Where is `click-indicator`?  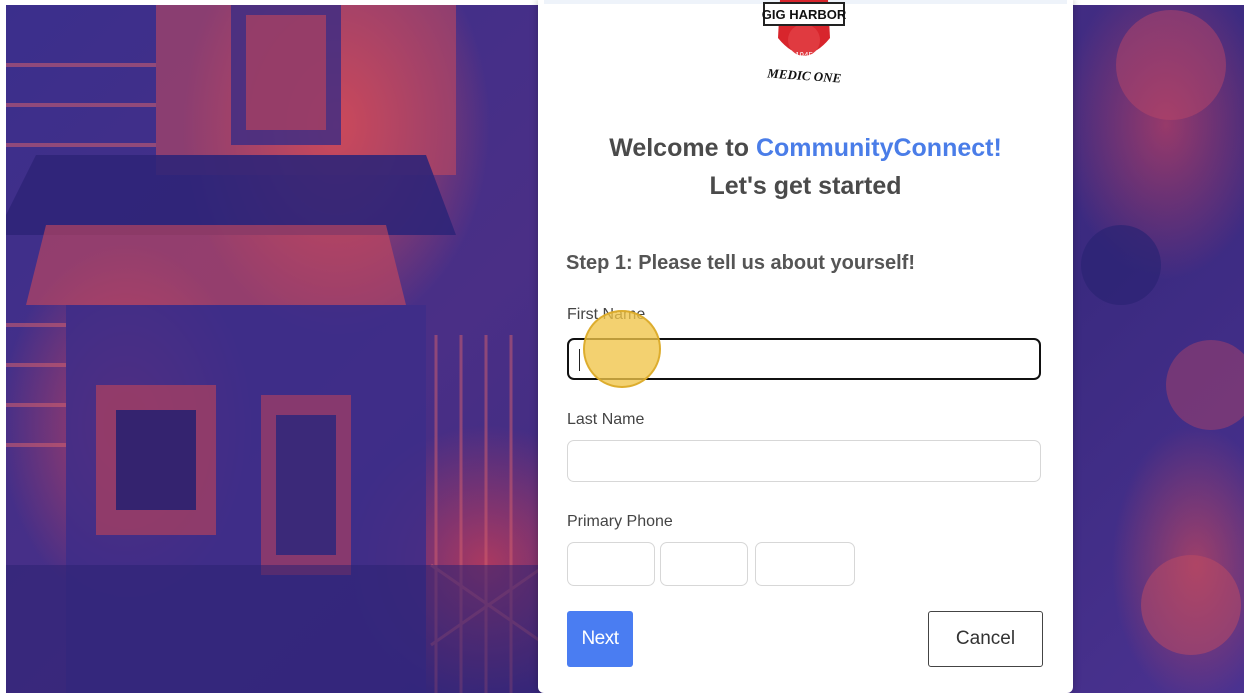
click-indicator is located at coordinates (622, 349).